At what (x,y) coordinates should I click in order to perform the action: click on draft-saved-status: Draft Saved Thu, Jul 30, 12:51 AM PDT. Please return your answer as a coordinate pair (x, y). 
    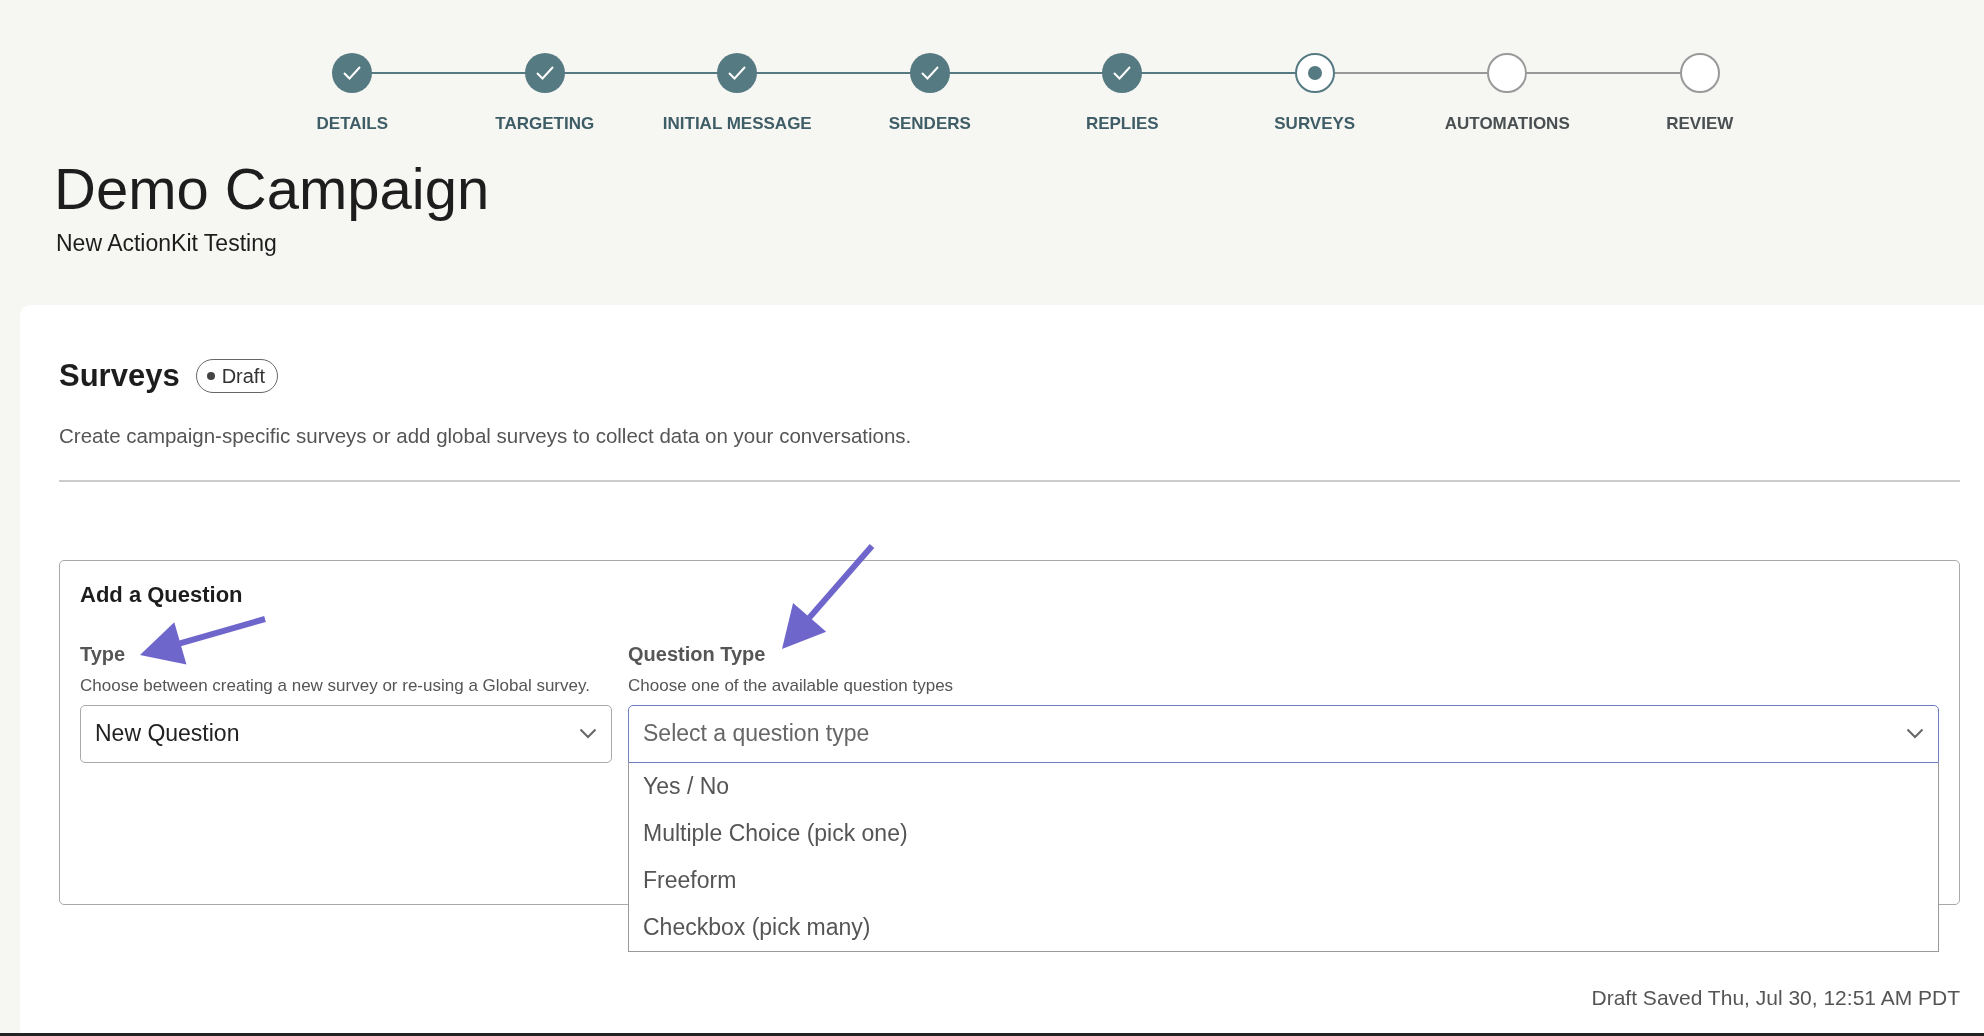
    Looking at the image, I should click on (1775, 997).